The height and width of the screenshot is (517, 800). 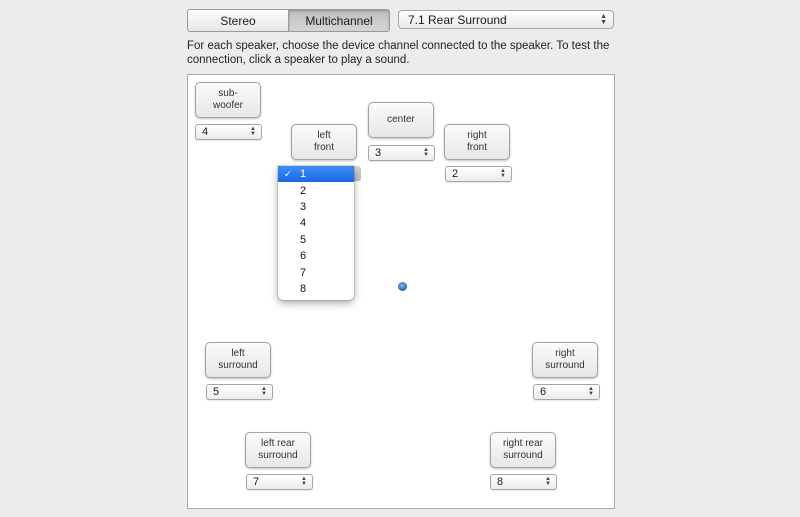 I want to click on right-surround-speaker-button: right surround, so click(x=565, y=360).